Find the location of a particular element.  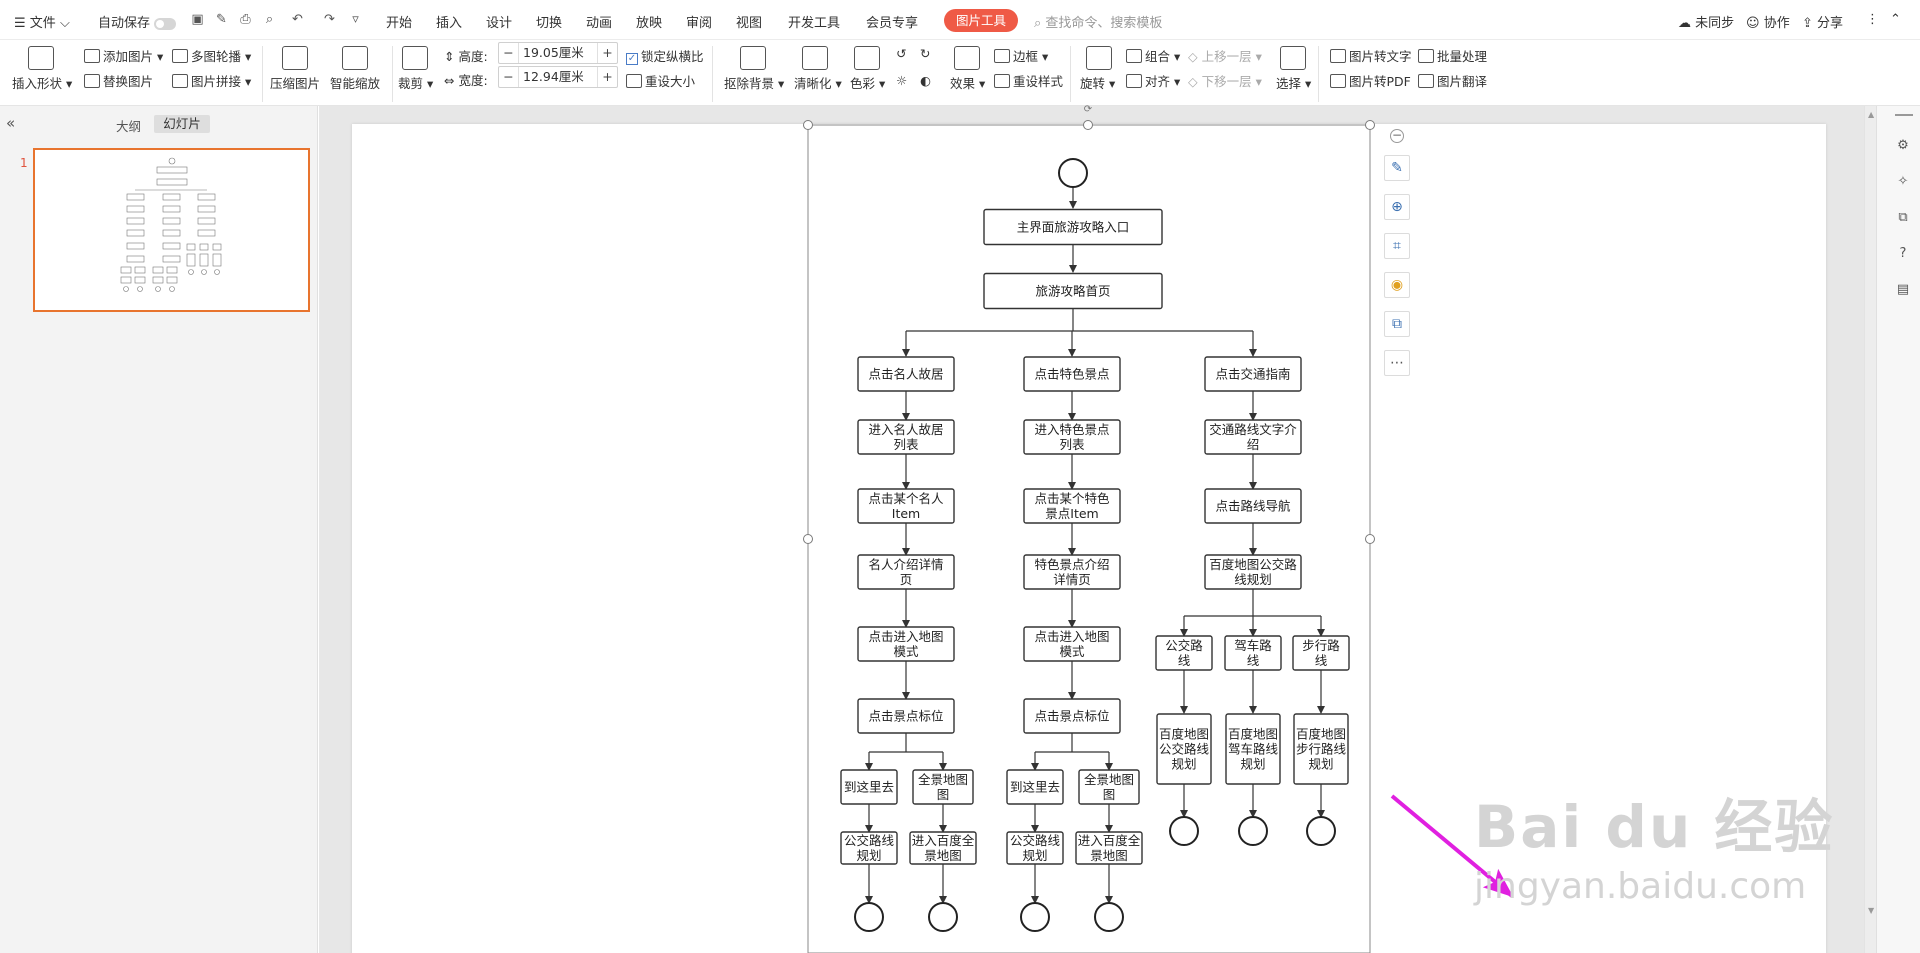

flow-node: 交通路线文字介绍 is located at coordinates (1253, 437).